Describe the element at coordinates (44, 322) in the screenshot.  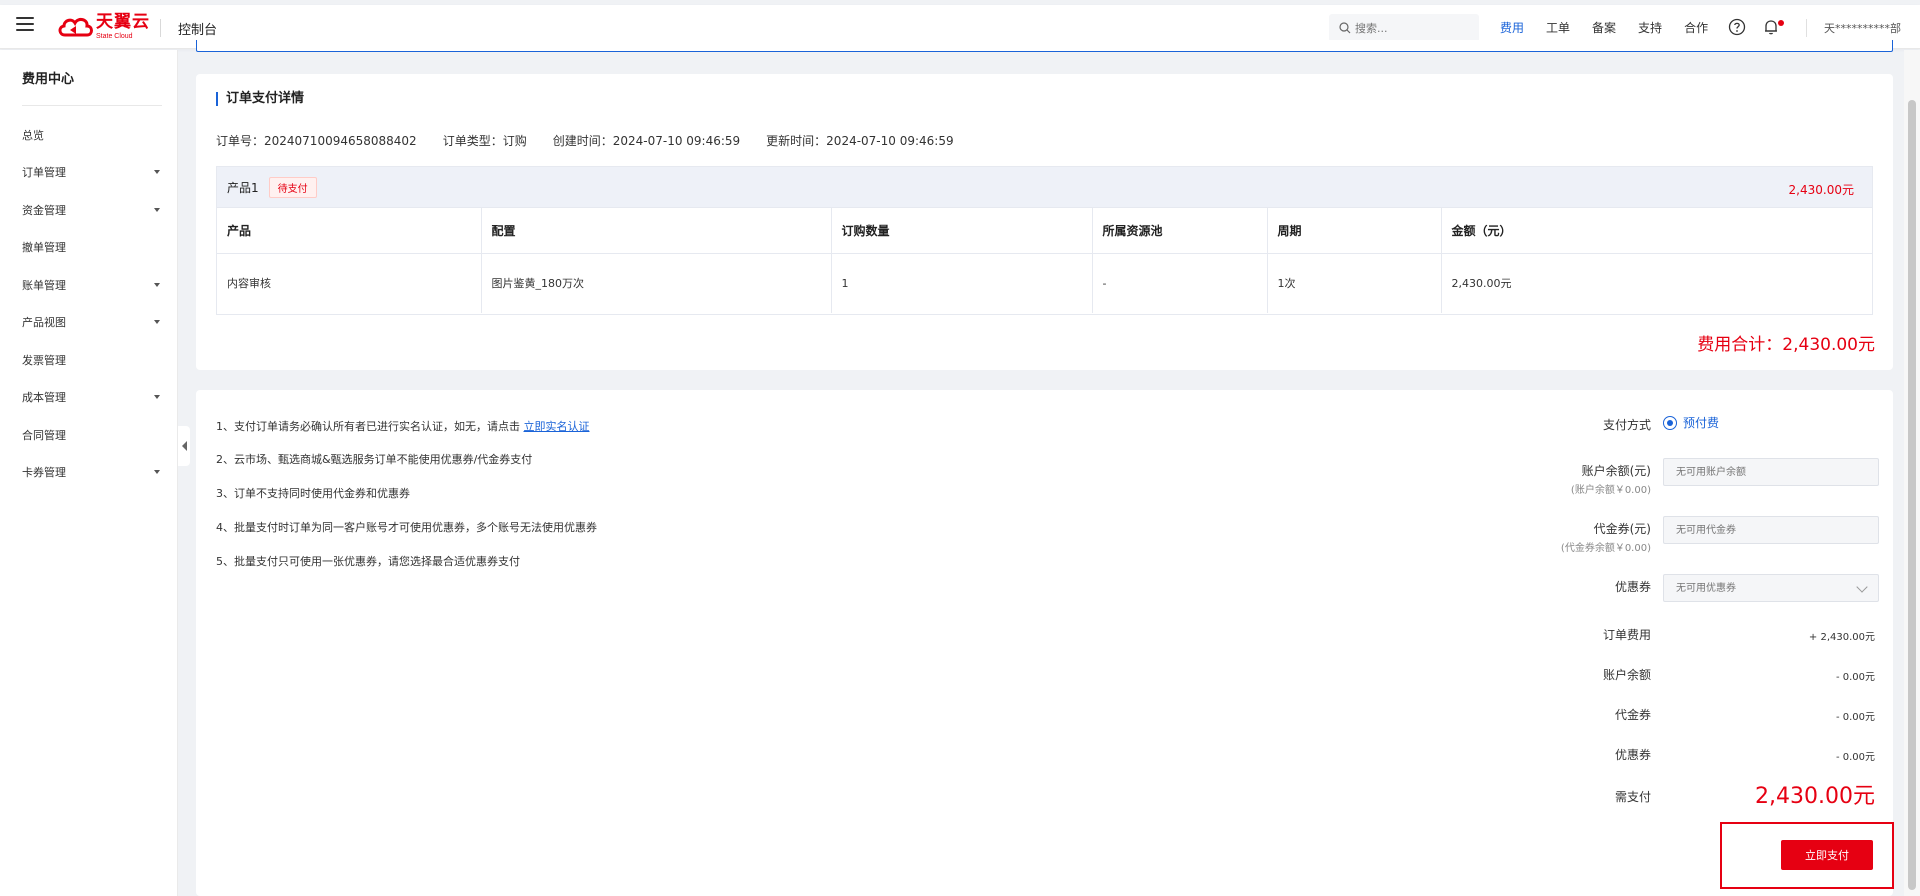
I see `sidebar-item-label: 产品视图` at that location.